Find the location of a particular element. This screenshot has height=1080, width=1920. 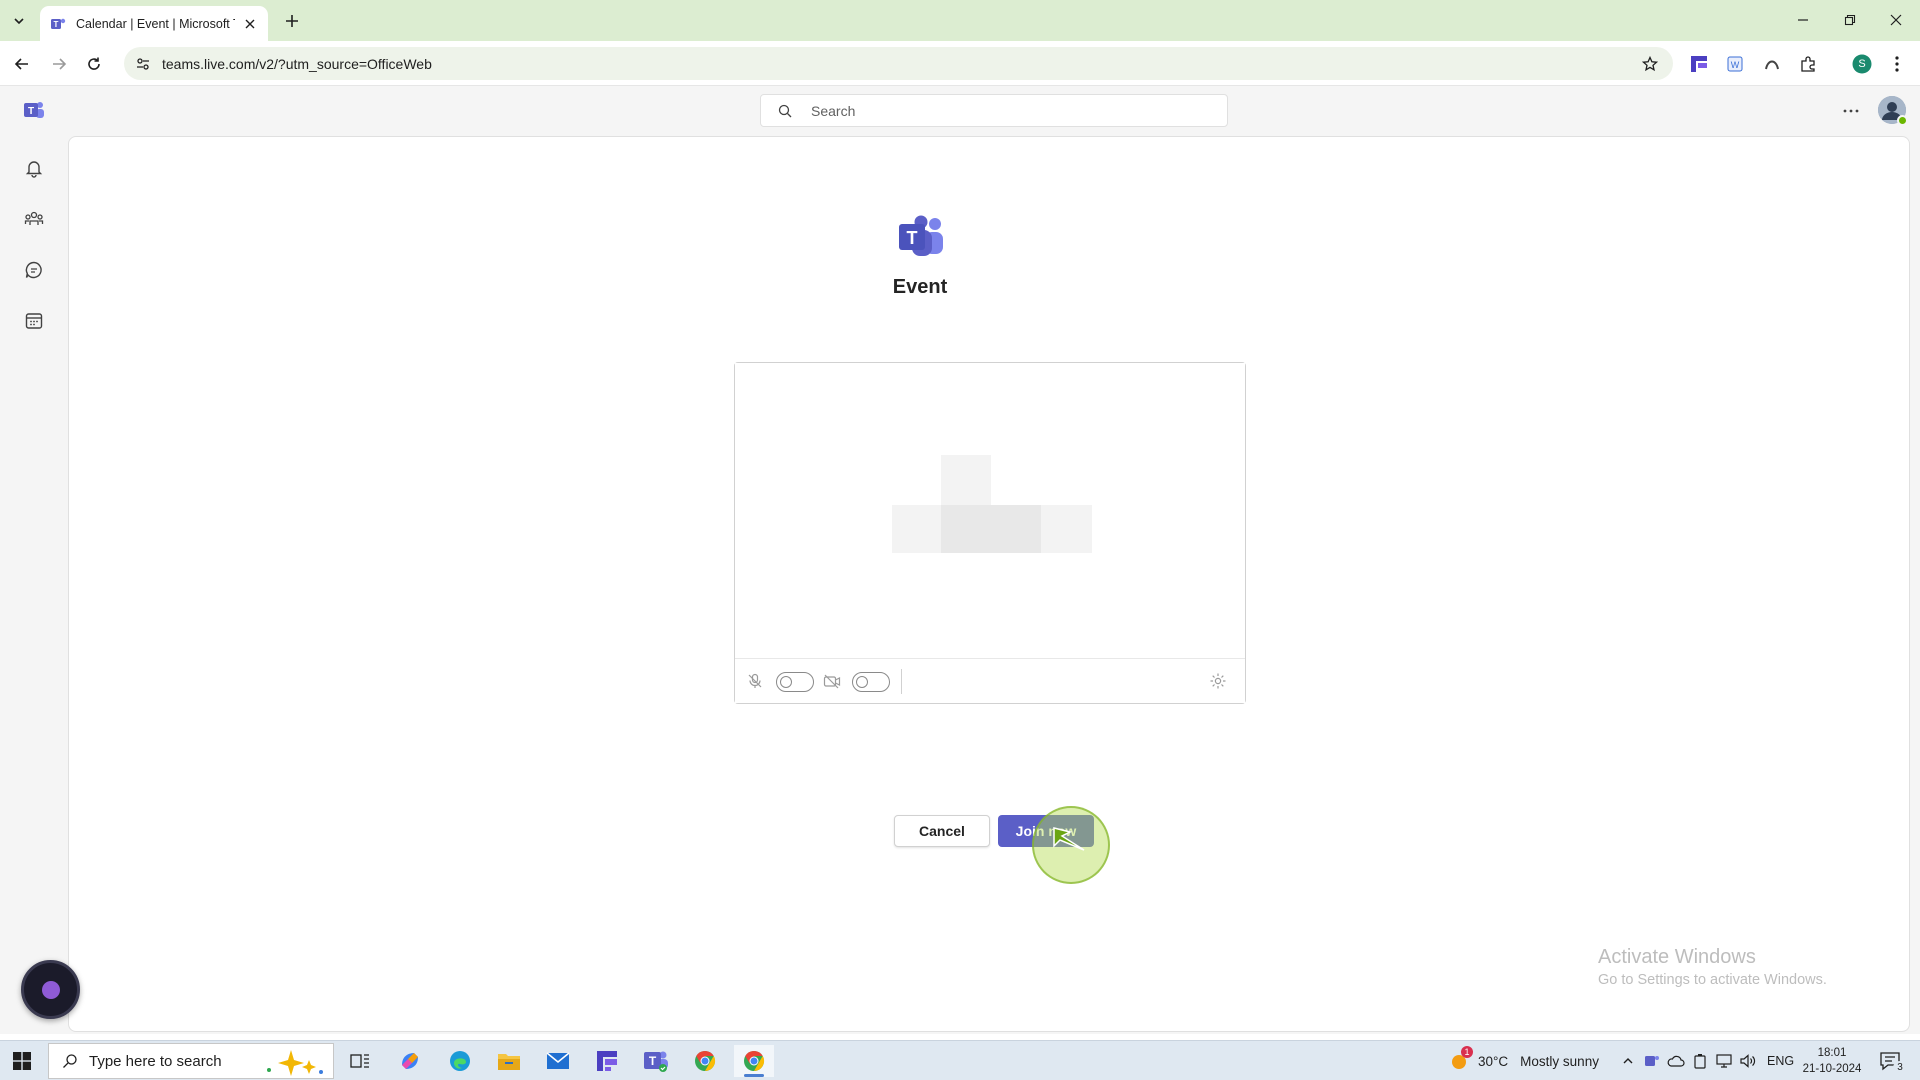

teams-logo-icon: T is located at coordinates (34, 110).